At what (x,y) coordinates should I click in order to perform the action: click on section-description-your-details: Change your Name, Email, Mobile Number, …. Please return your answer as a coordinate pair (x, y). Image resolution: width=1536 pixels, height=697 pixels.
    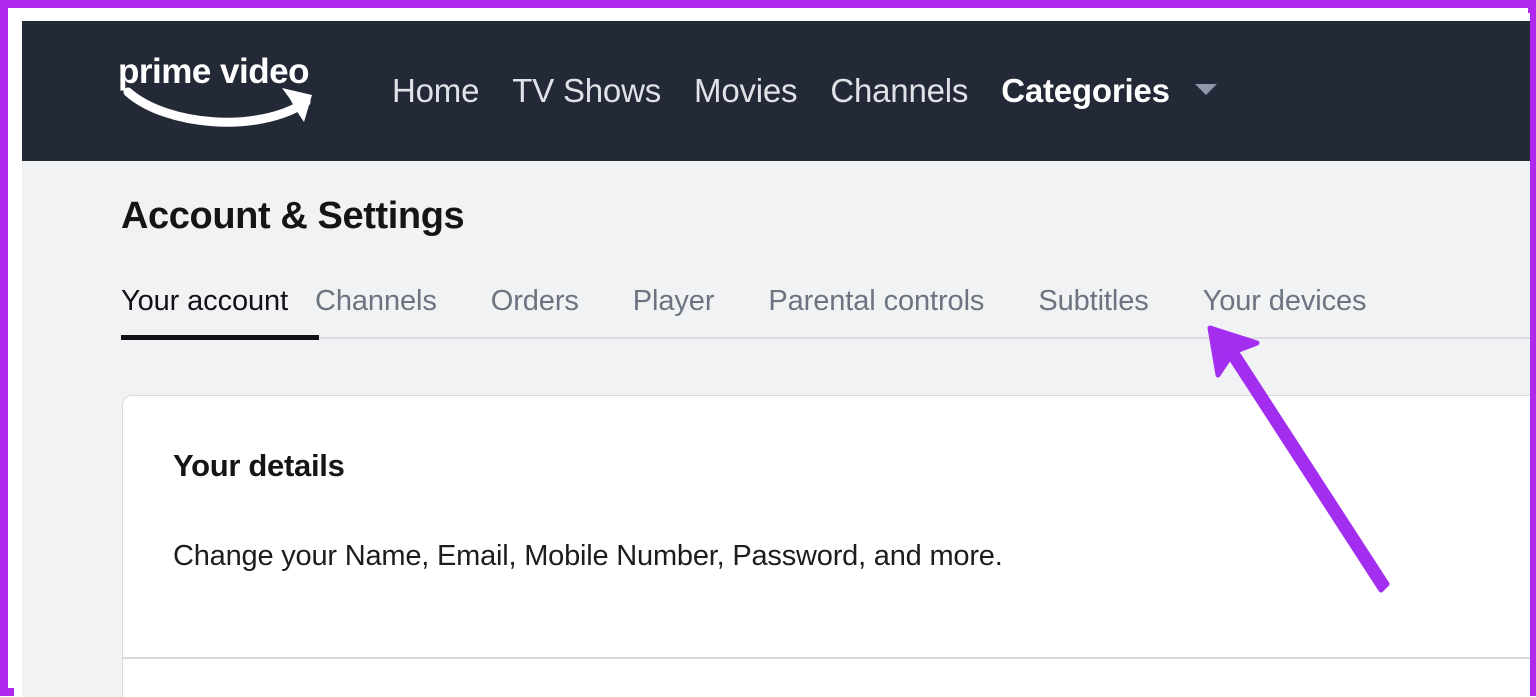
    Looking at the image, I should click on (588, 556).